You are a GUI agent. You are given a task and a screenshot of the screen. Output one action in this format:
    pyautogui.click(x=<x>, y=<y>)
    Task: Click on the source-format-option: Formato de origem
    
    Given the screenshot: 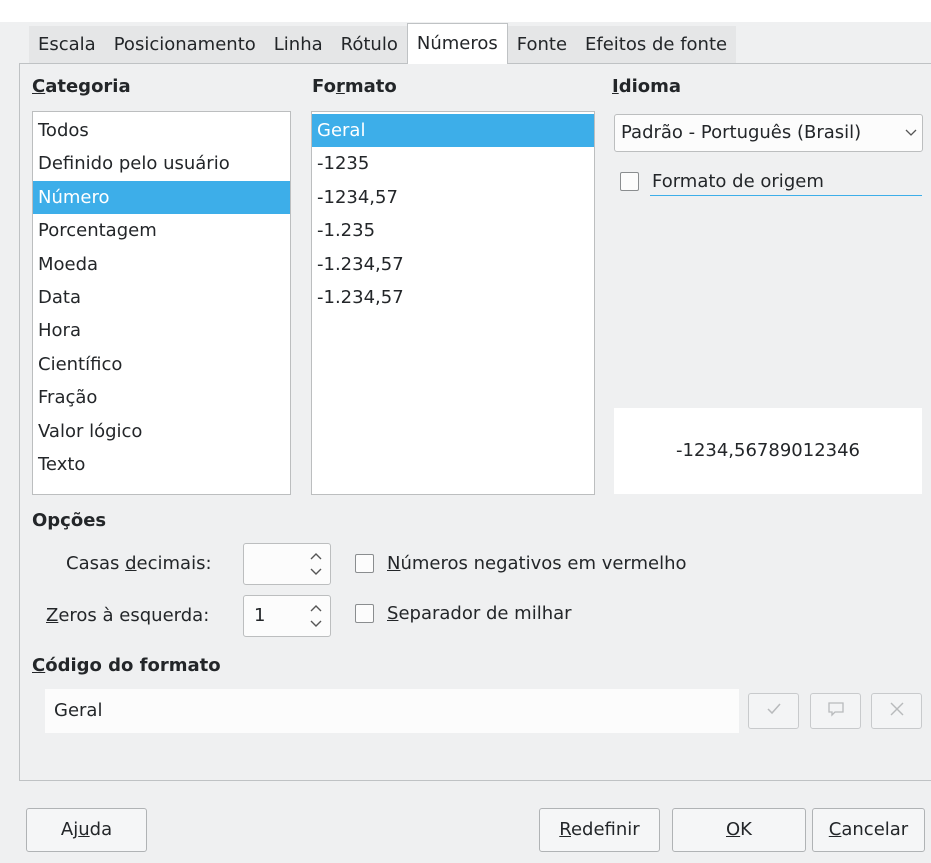 What is the action you would take?
    pyautogui.click(x=722, y=181)
    